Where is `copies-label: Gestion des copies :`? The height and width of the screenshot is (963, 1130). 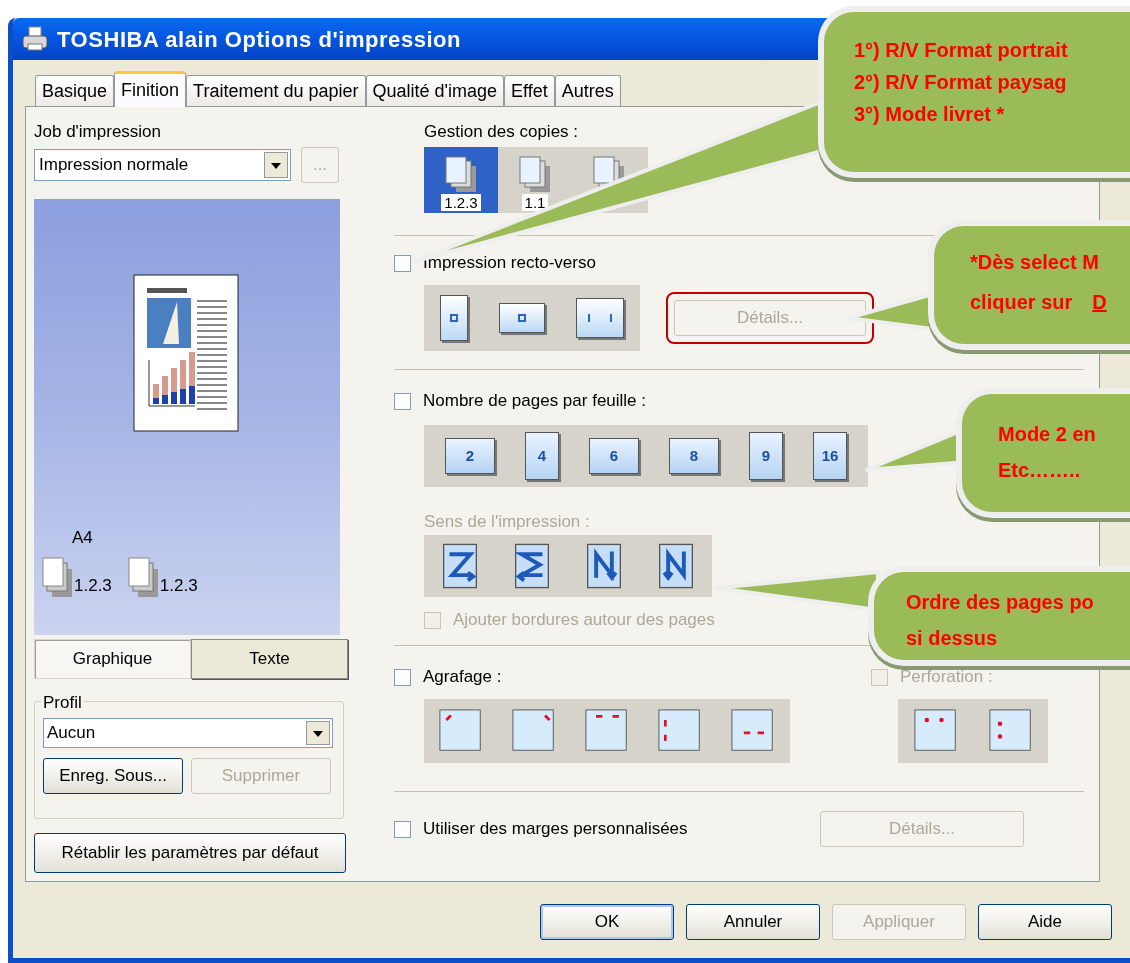 copies-label: Gestion des copies : is located at coordinates (502, 132).